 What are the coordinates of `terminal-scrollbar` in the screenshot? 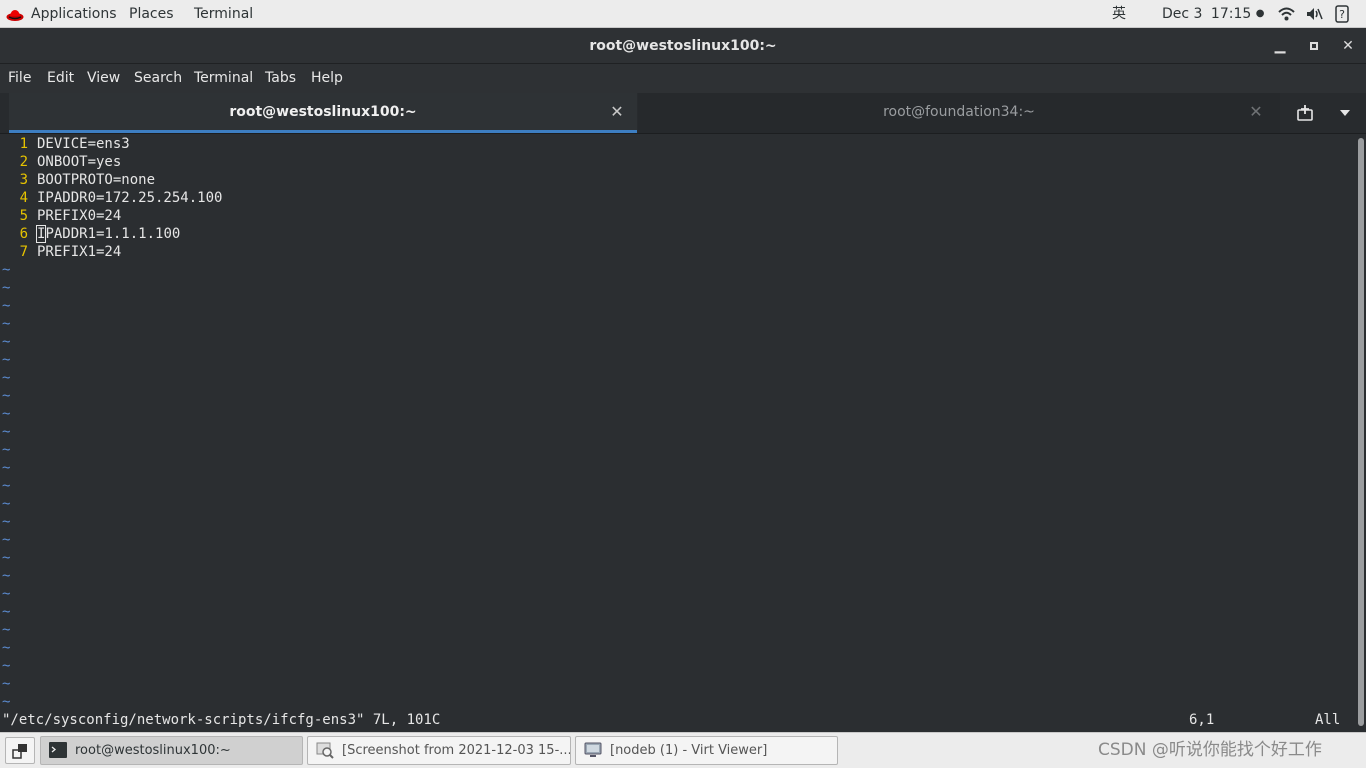 It's located at (1361, 433).